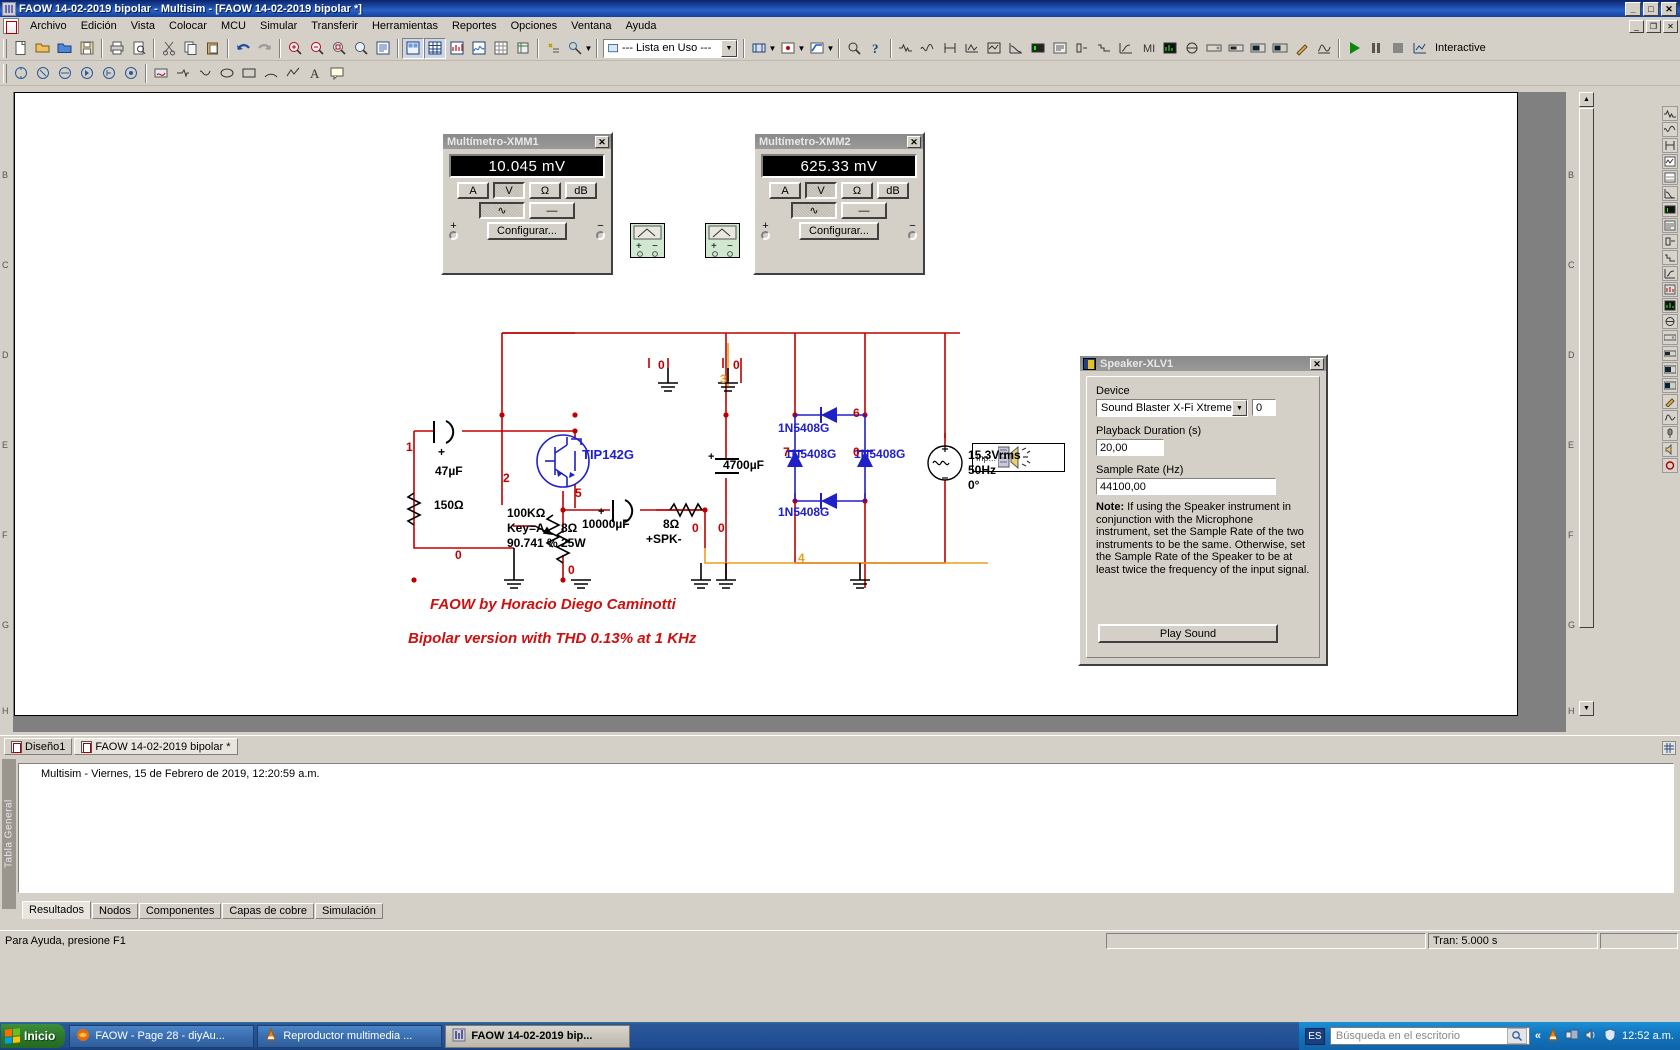  Describe the element at coordinates (1670, 241) in the screenshot. I see `palette-logic-converter-icon` at that location.